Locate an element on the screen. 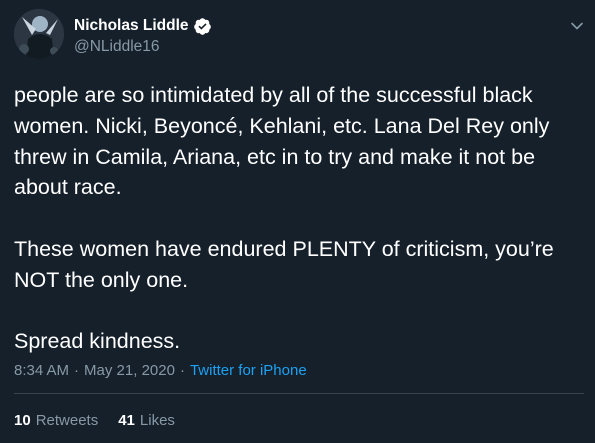 The height and width of the screenshot is (443, 595). handle: @NLiddle16 is located at coordinates (143, 47).